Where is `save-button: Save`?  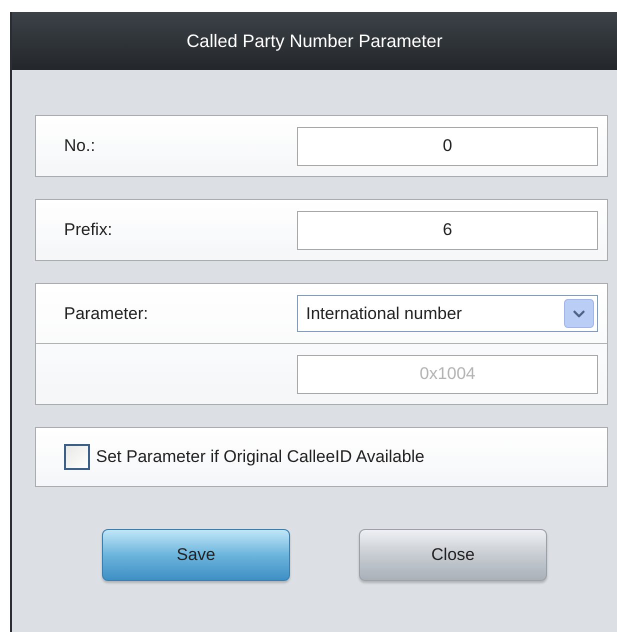
save-button: Save is located at coordinates (196, 555).